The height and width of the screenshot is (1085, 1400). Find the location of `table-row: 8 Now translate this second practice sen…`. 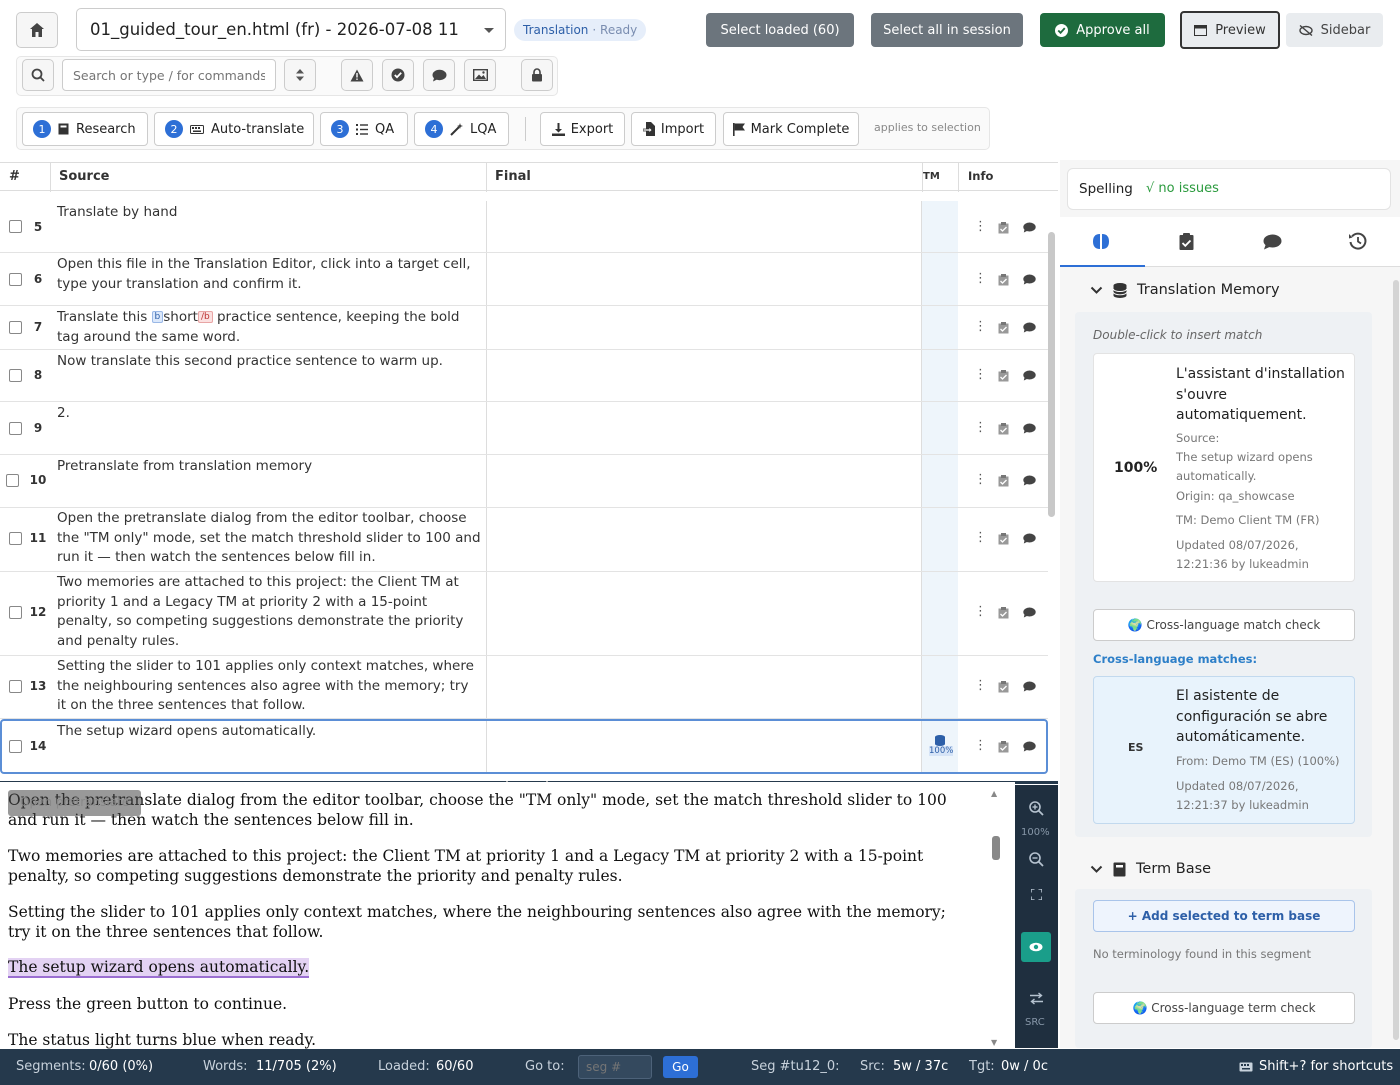

table-row: 8 Now translate this second practice sen… is located at coordinates (524, 376).